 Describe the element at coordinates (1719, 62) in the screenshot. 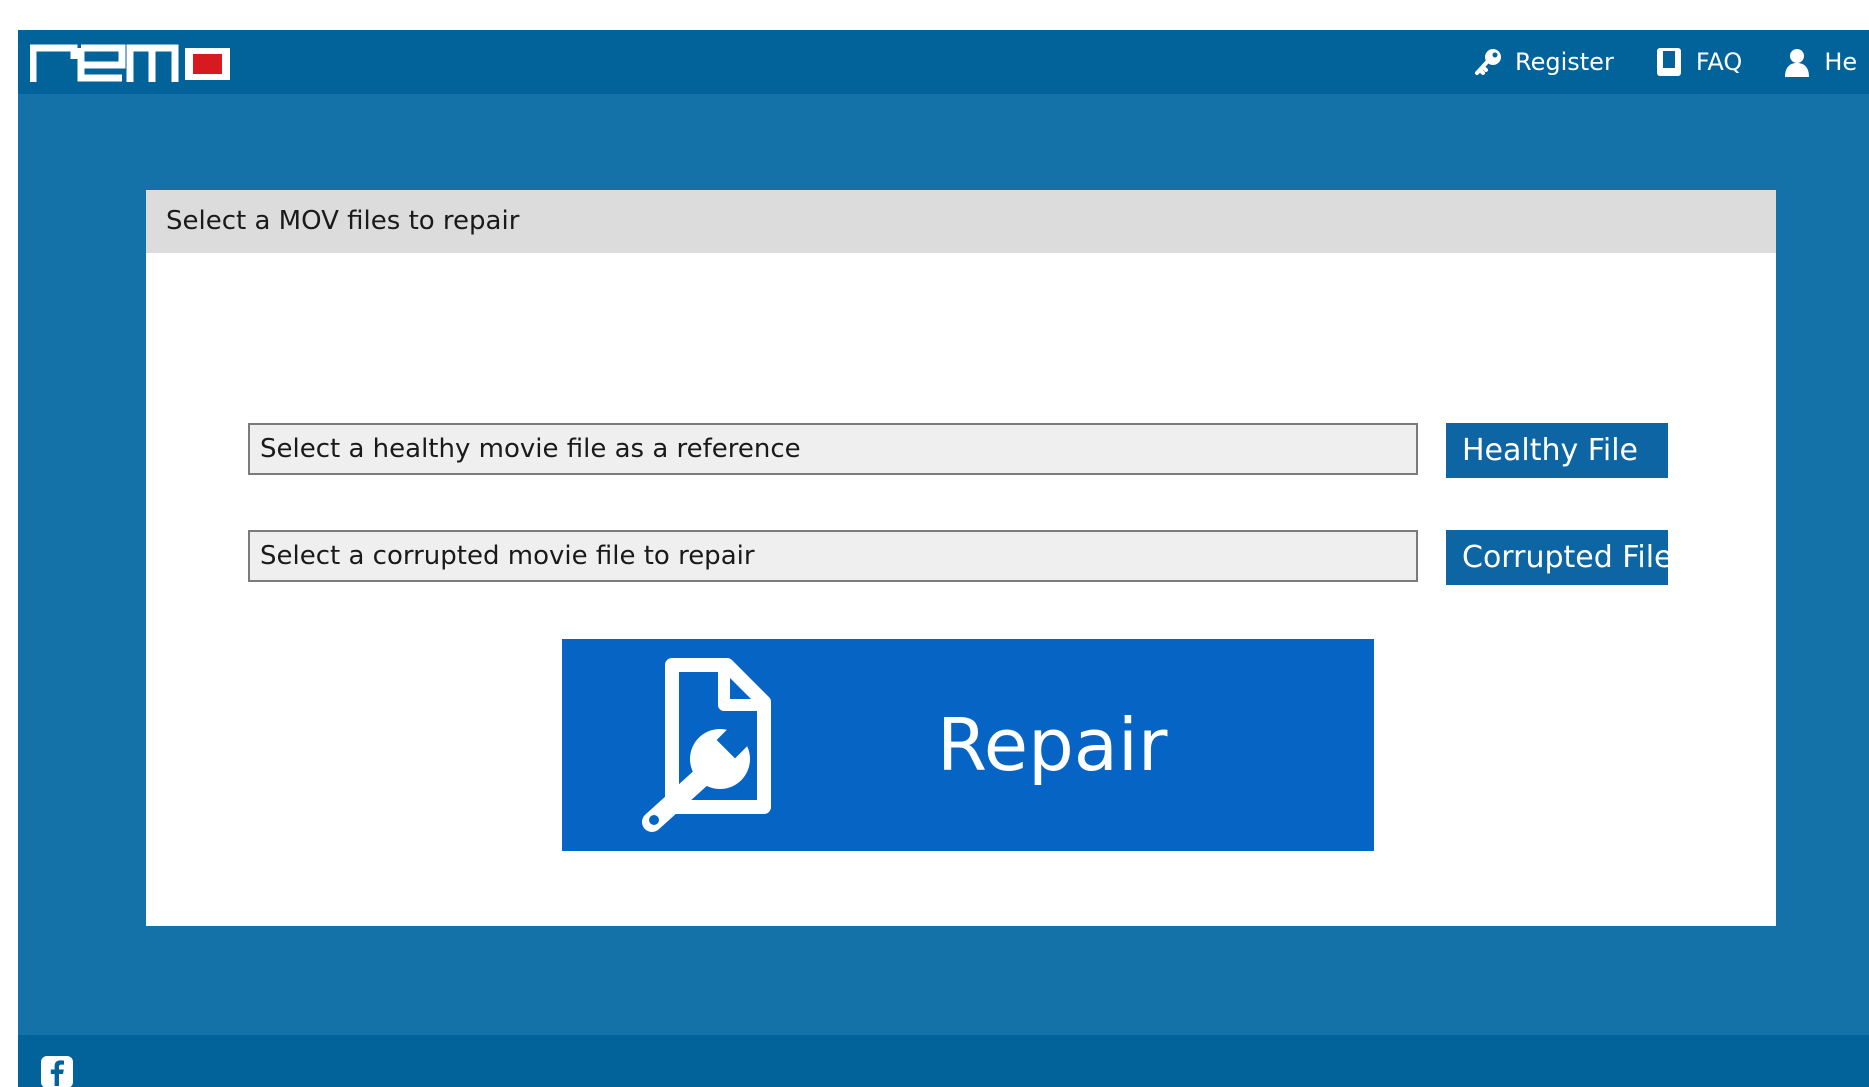

I see `faq-label: FAQ` at that location.